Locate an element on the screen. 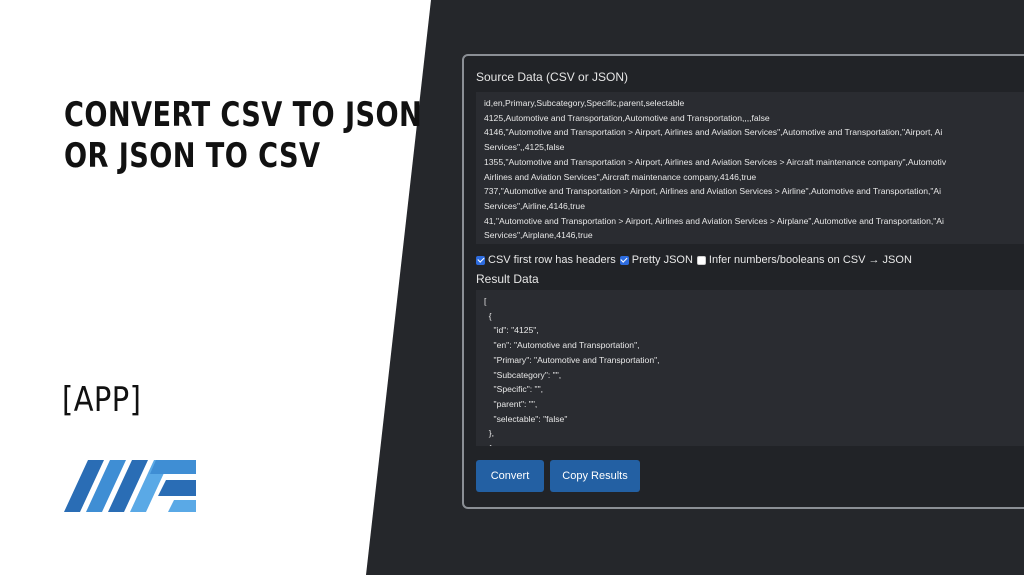 The width and height of the screenshot is (1024, 575). headers-checkbox-label: CSV first row has headers is located at coordinates (552, 260).